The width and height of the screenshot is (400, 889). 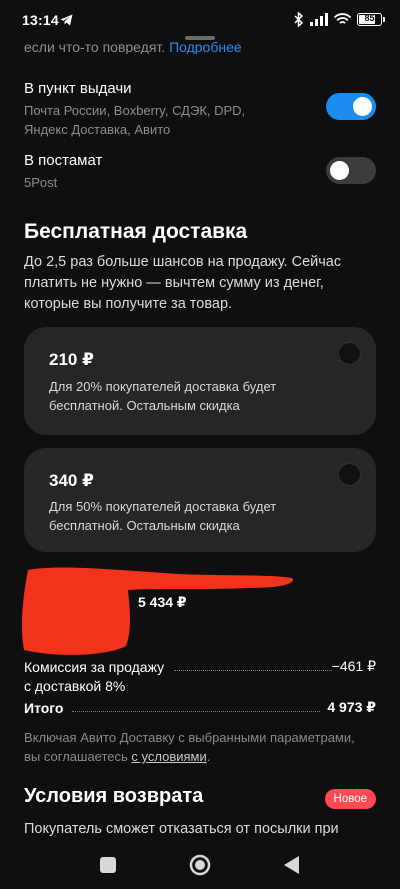 What do you see at coordinates (162, 602) in the screenshot?
I see `received-amount: 5 434 ₽` at bounding box center [162, 602].